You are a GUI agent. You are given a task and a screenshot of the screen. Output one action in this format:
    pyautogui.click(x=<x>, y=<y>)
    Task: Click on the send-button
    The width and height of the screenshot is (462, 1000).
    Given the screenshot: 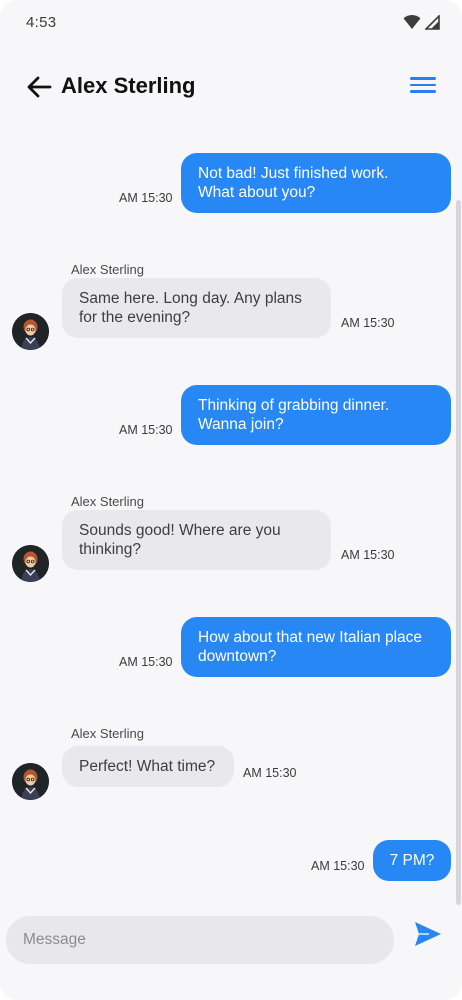 What is the action you would take?
    pyautogui.click(x=430, y=936)
    